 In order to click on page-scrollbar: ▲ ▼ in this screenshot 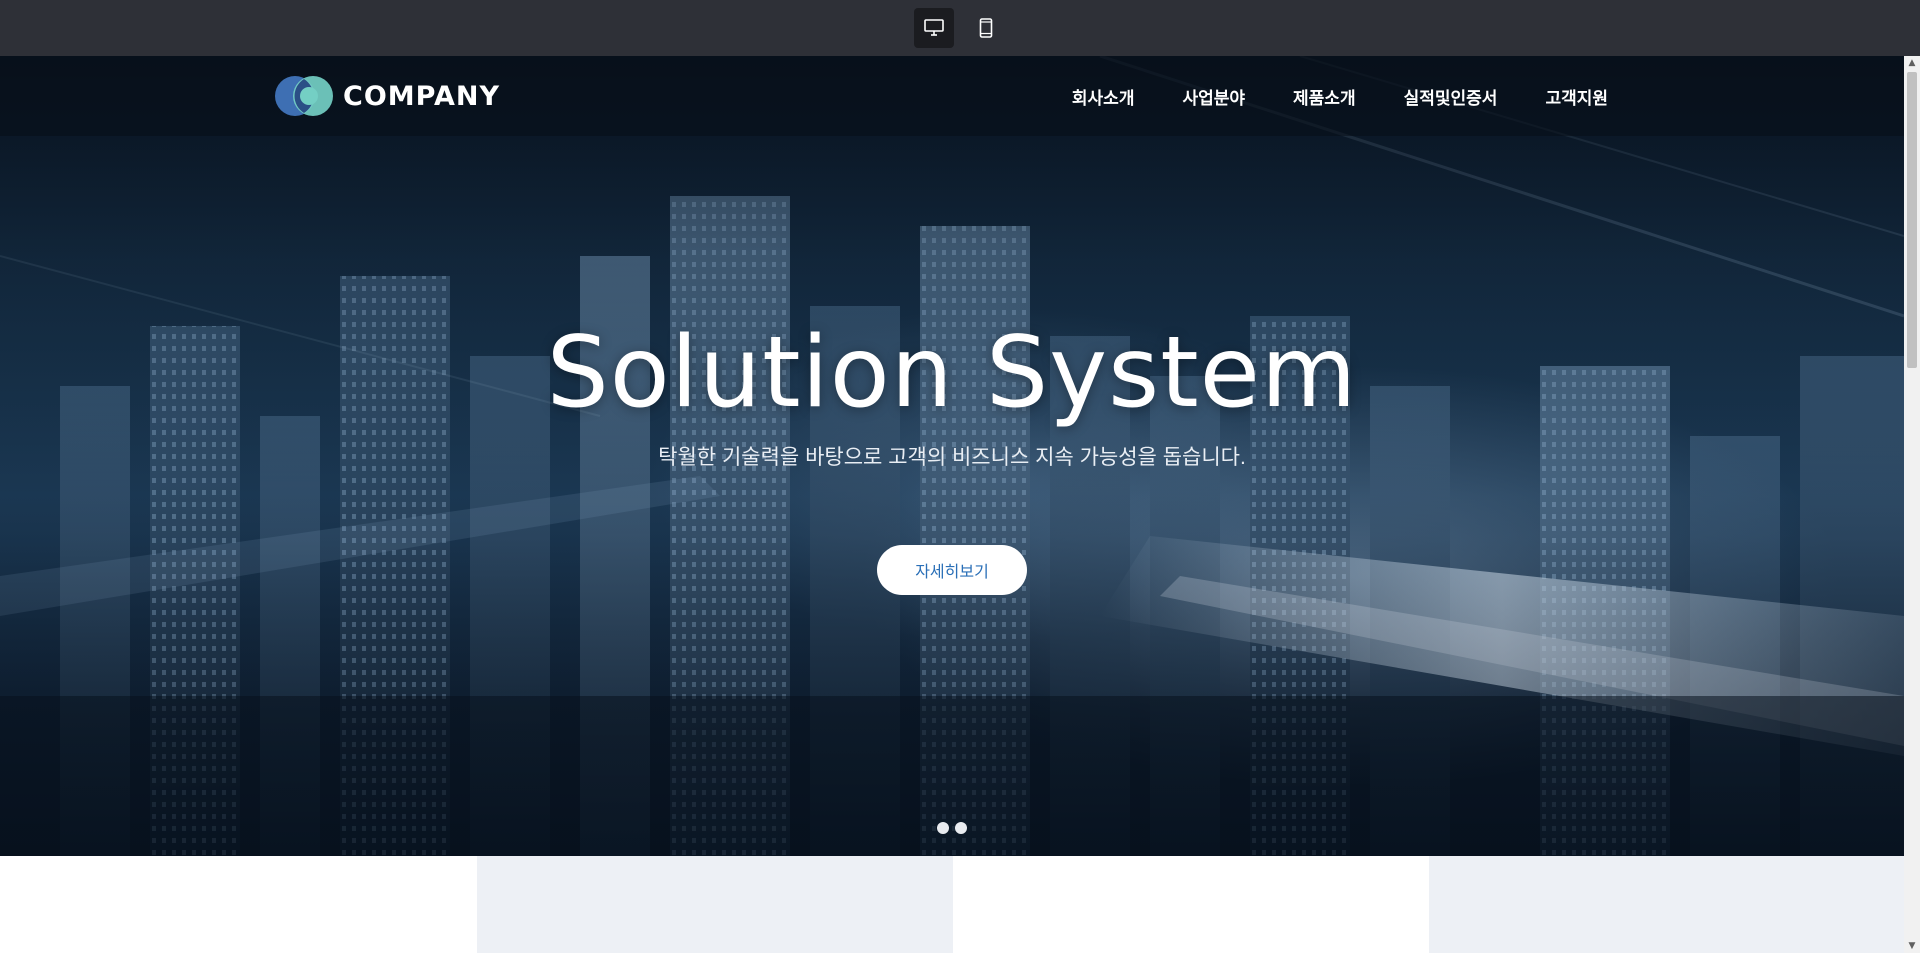, I will do `click(1912, 504)`.